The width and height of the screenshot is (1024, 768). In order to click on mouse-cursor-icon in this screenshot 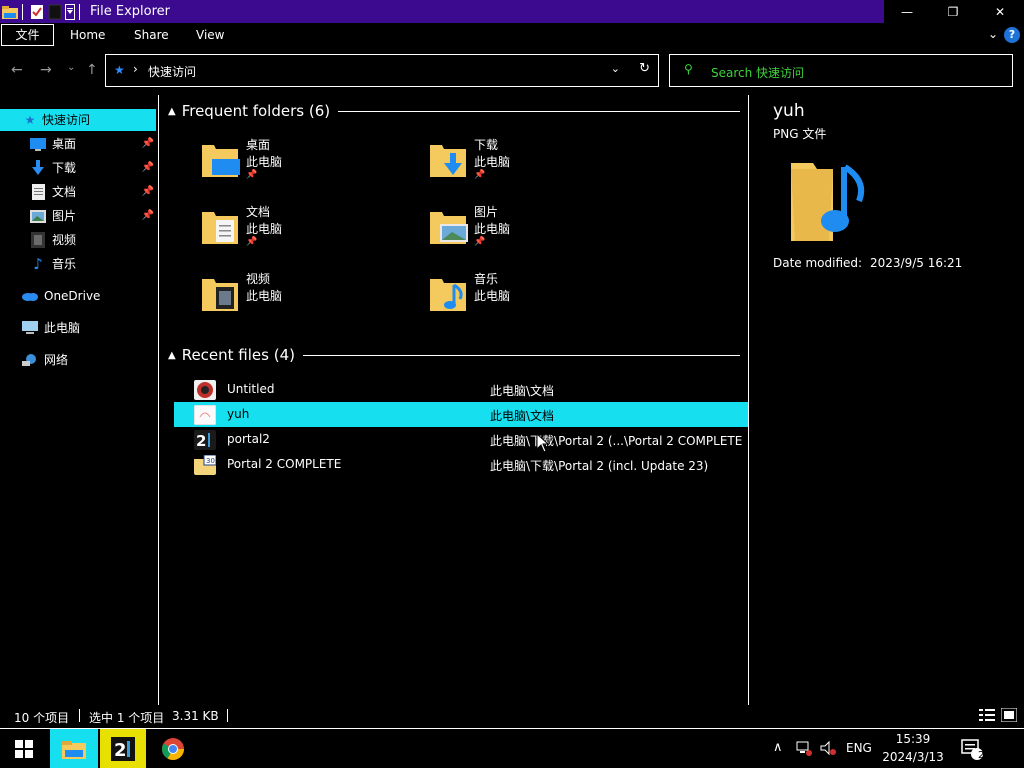, I will do `click(542, 443)`.